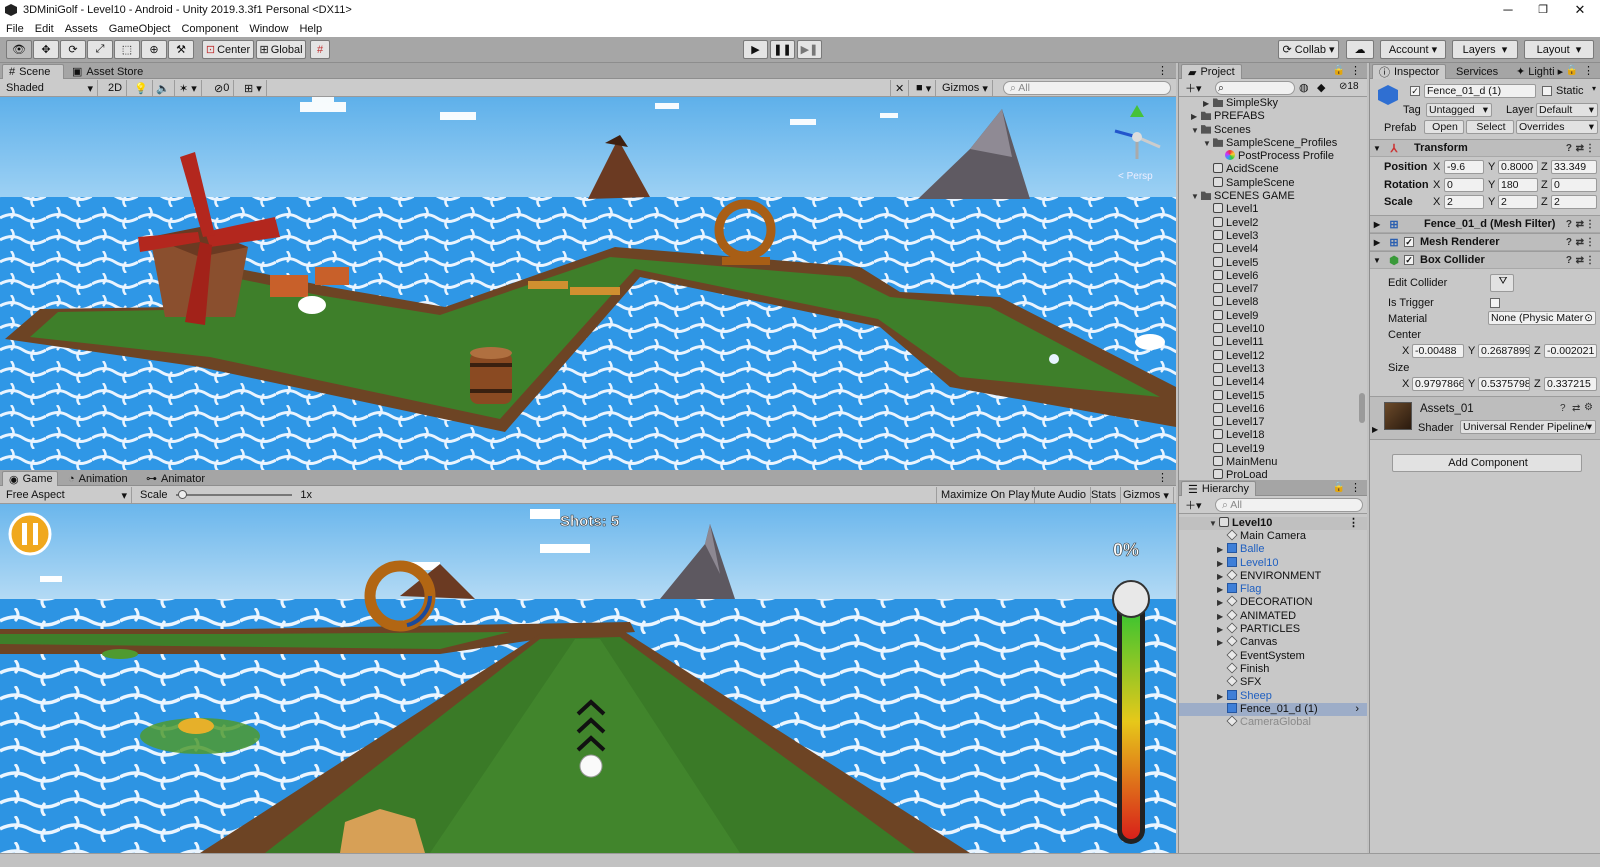 The width and height of the screenshot is (1600, 867). What do you see at coordinates (175, 478) in the screenshot?
I see `tab-animator: ⊶ Animator` at bounding box center [175, 478].